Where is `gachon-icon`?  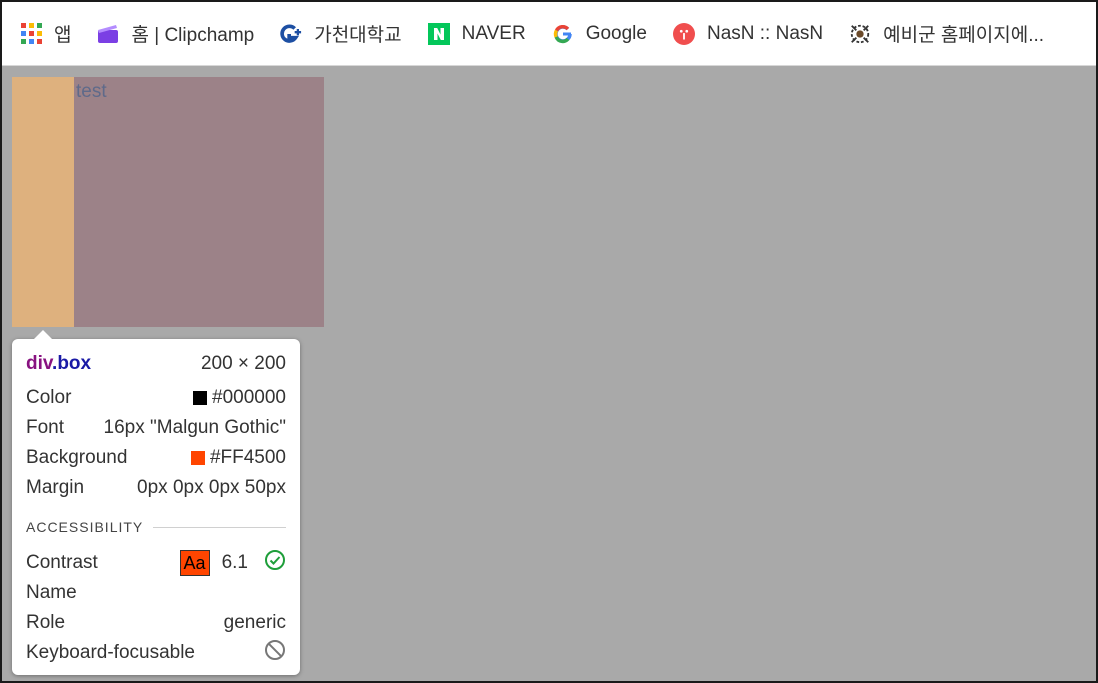 gachon-icon is located at coordinates (291, 34).